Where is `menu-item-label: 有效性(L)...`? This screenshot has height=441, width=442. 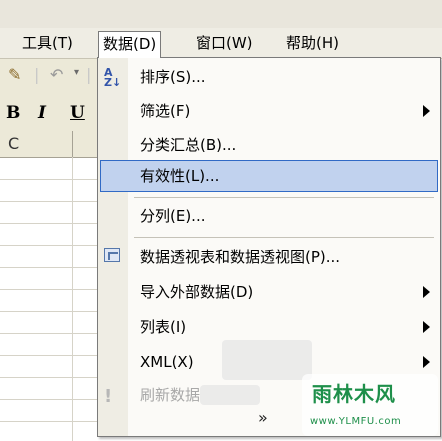 menu-item-label: 有效性(L)... is located at coordinates (180, 176).